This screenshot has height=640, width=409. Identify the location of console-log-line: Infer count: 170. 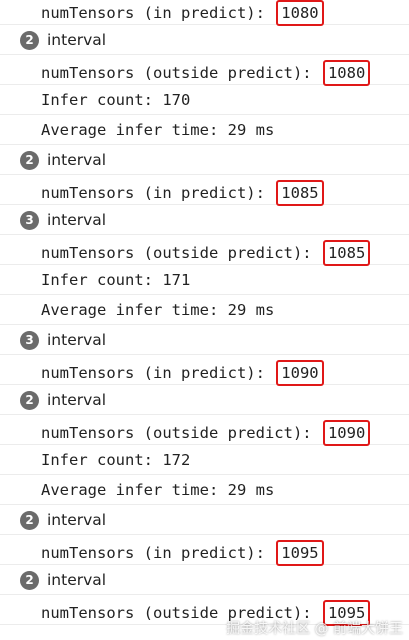
(204, 100).